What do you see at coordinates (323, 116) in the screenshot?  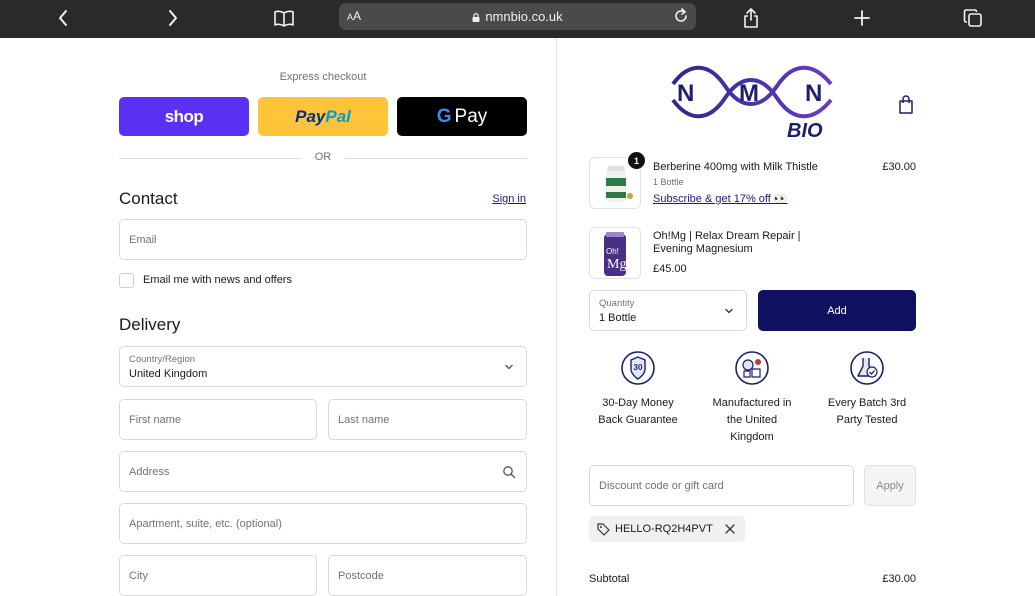 I see `paypal-button: Pay Pal` at bounding box center [323, 116].